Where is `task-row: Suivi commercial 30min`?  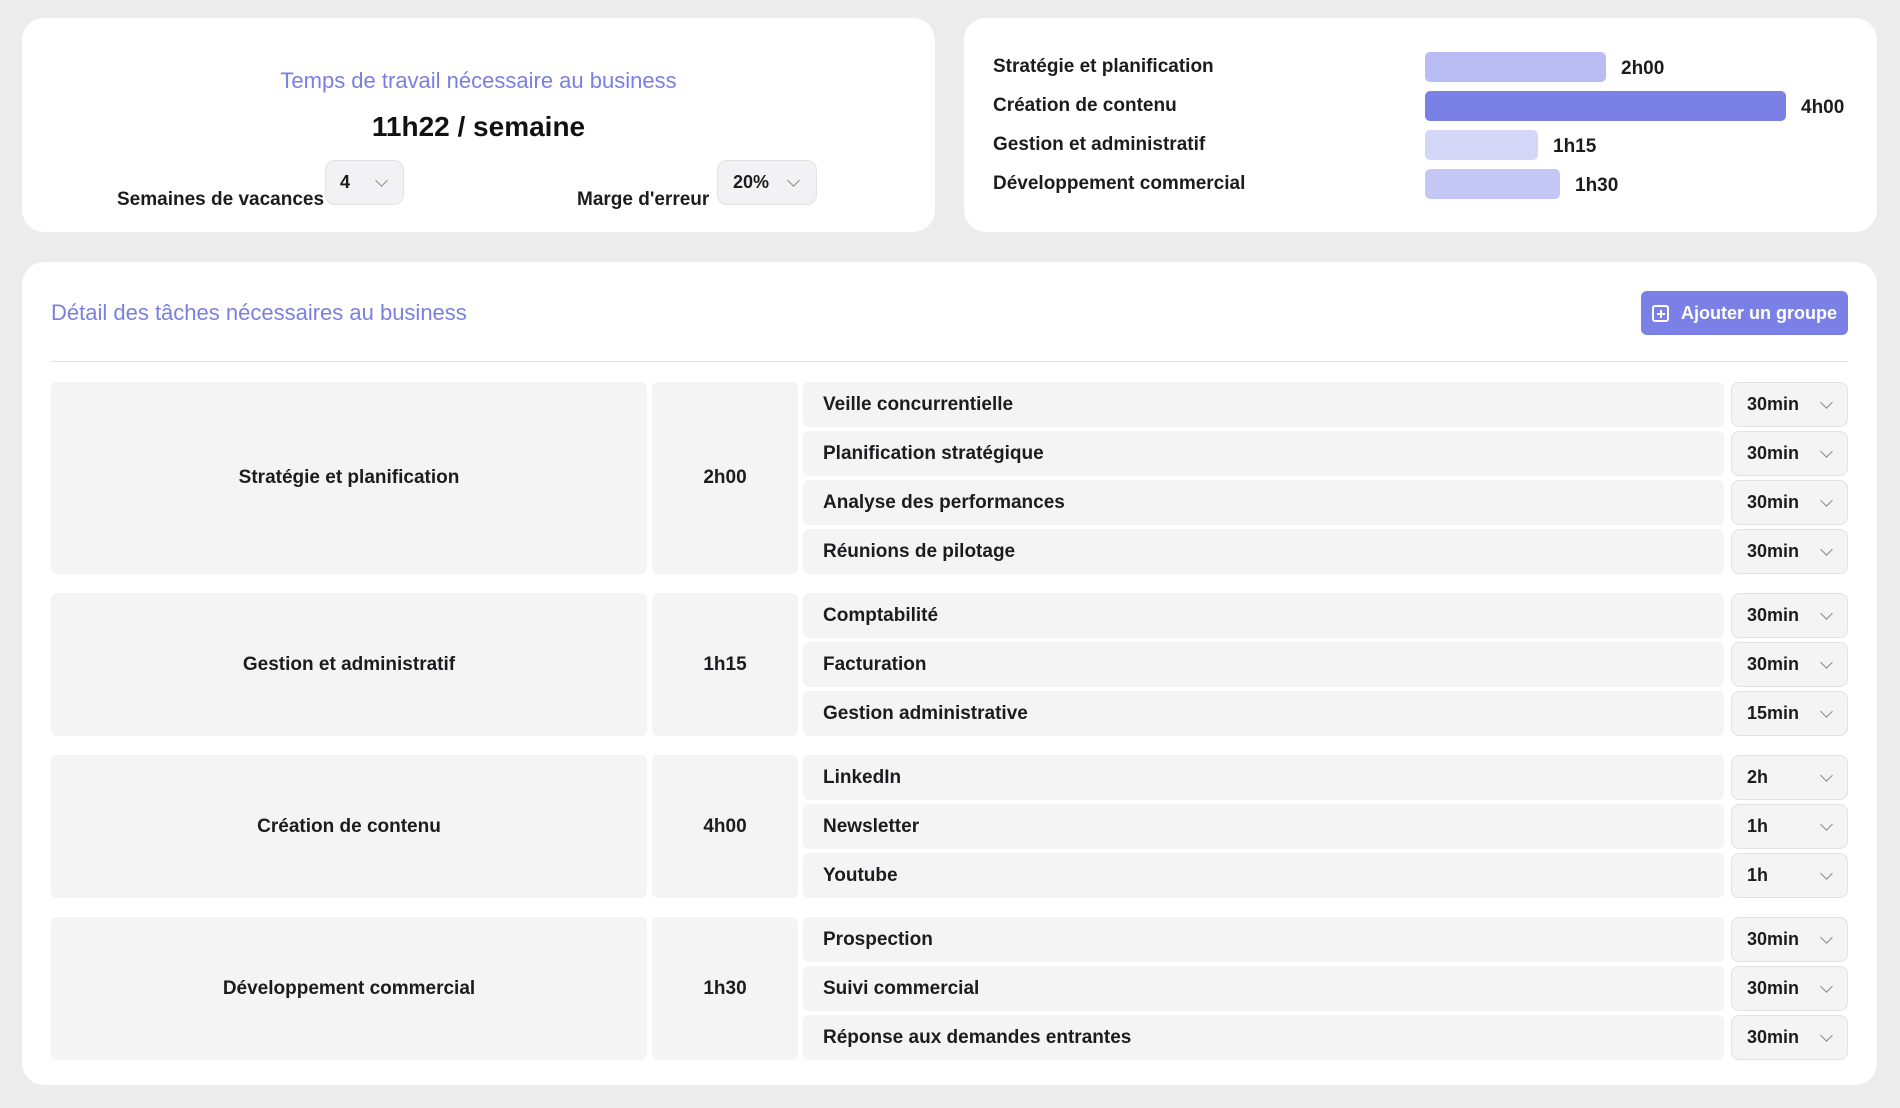
task-row: Suivi commercial 30min is located at coordinates (1325, 988).